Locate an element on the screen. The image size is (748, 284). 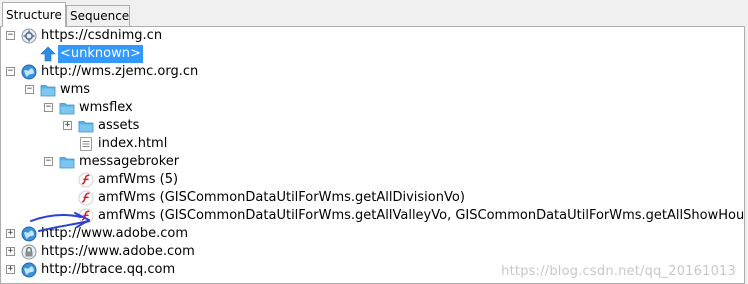
tree-node-label: http://btrace.qq.com is located at coordinates (108, 269).